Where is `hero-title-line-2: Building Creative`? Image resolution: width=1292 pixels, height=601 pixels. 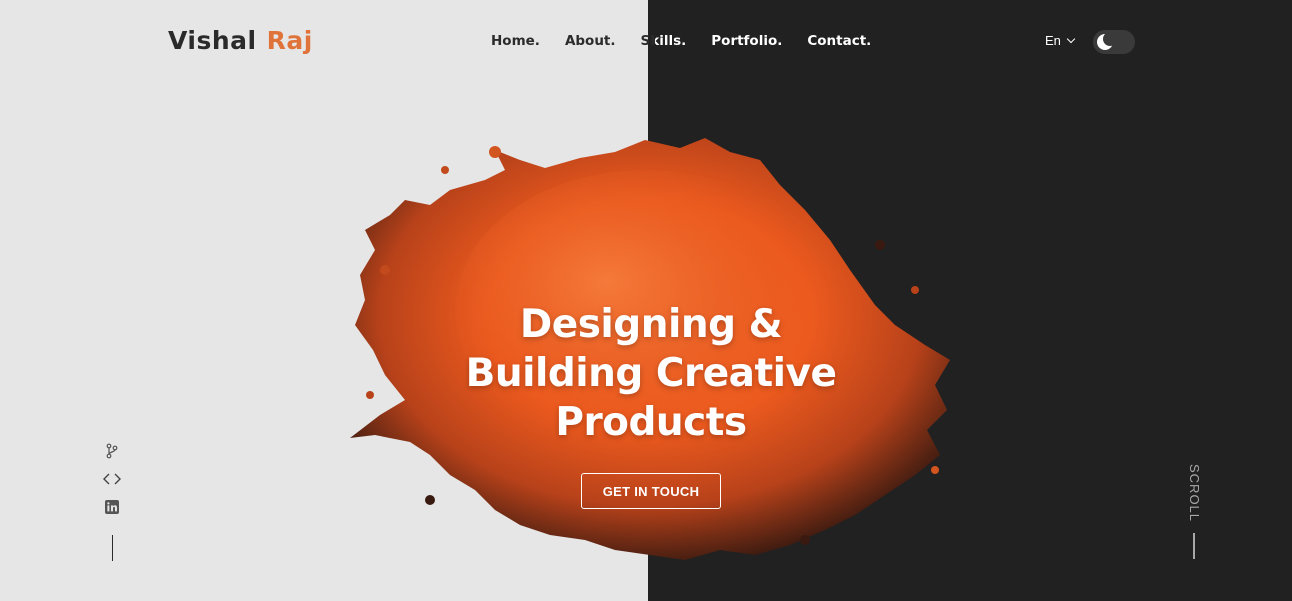
hero-title-line-2: Building Creative is located at coordinates (651, 373).